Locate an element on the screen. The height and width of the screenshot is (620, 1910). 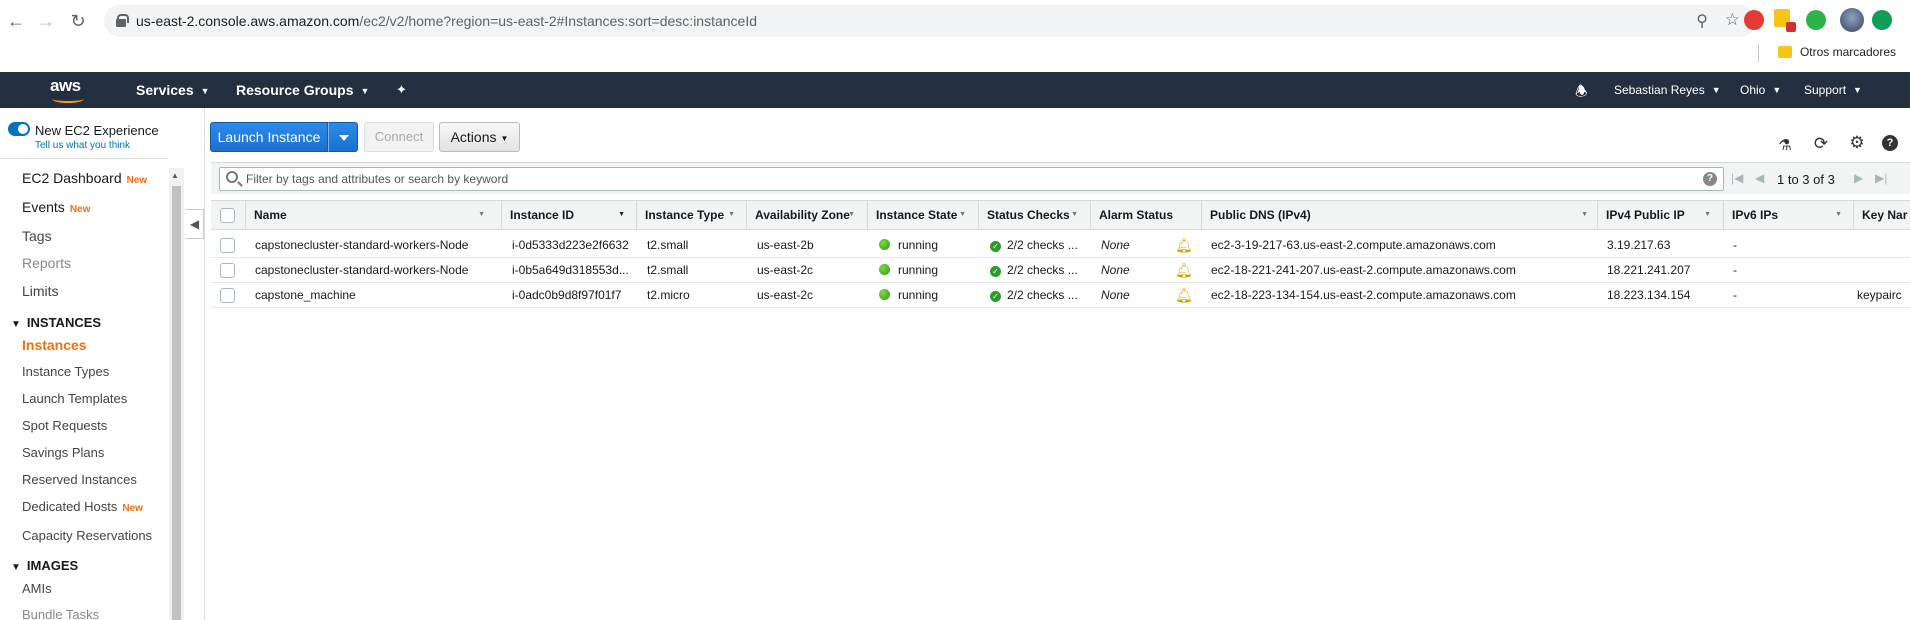
bookmarks-folder-label: Otros marcadores is located at coordinates (1847, 52).